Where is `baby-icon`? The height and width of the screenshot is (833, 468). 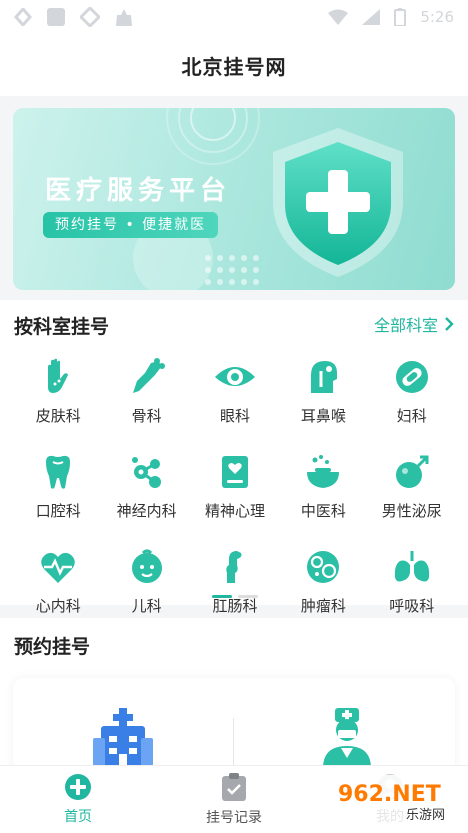 baby-icon is located at coordinates (146, 566).